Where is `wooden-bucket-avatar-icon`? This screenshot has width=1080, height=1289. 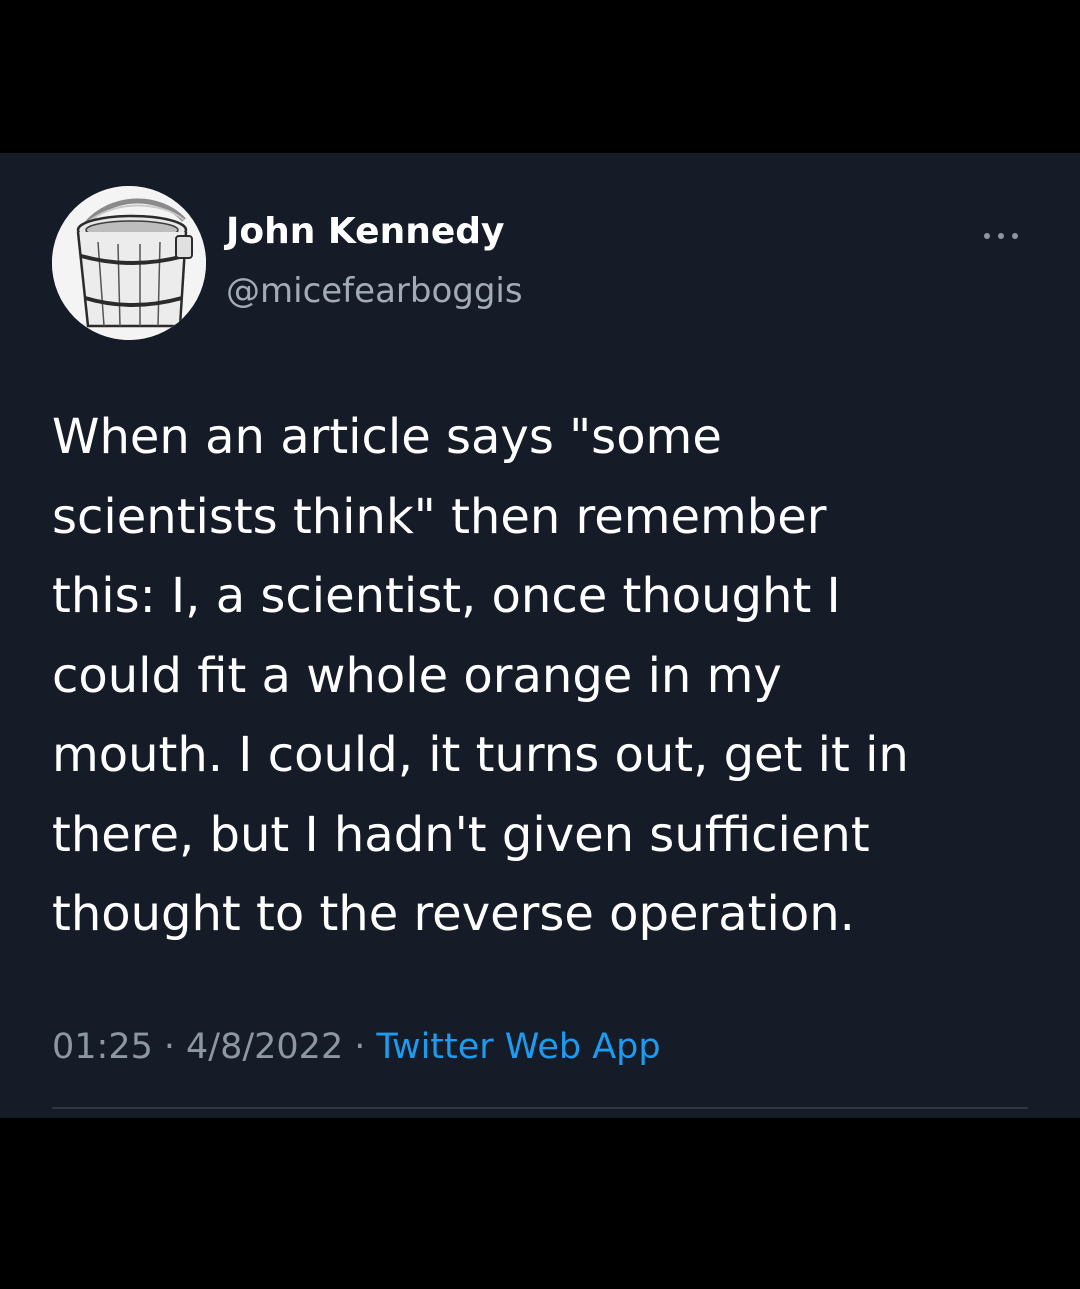 wooden-bucket-avatar-icon is located at coordinates (129, 263).